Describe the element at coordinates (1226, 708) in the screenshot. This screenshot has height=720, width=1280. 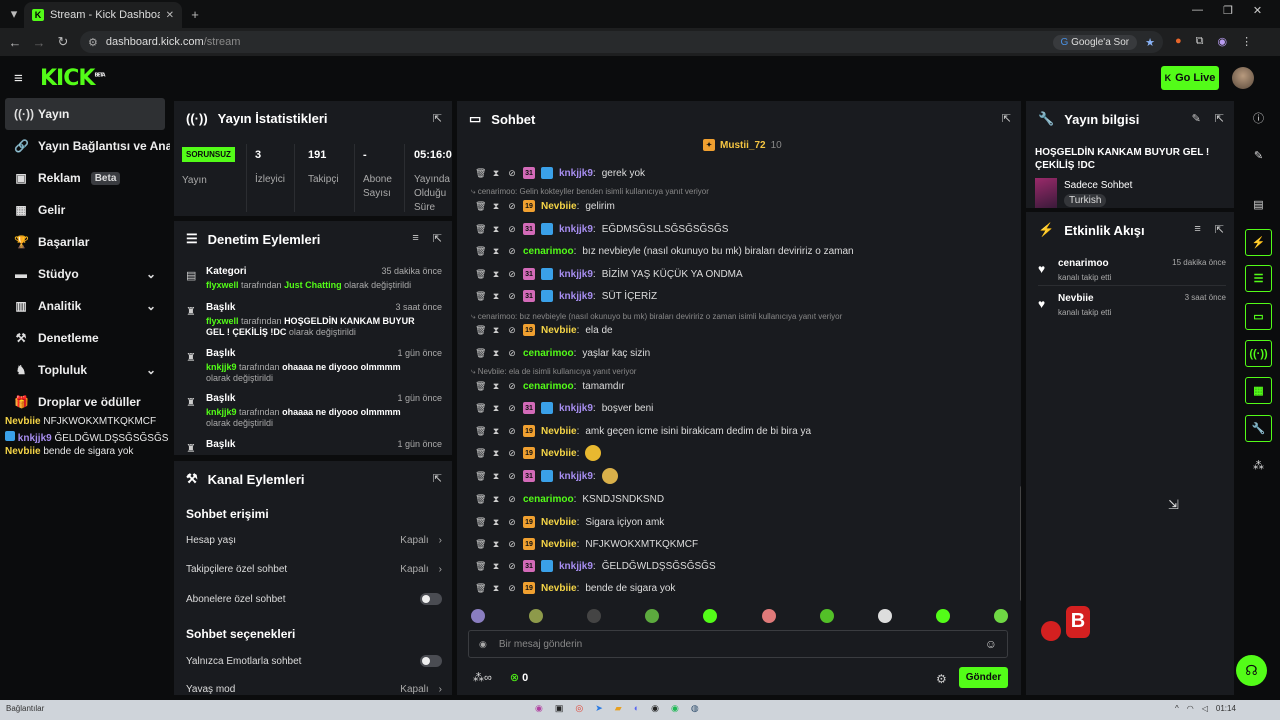
I see `clock: 01:14` at that location.